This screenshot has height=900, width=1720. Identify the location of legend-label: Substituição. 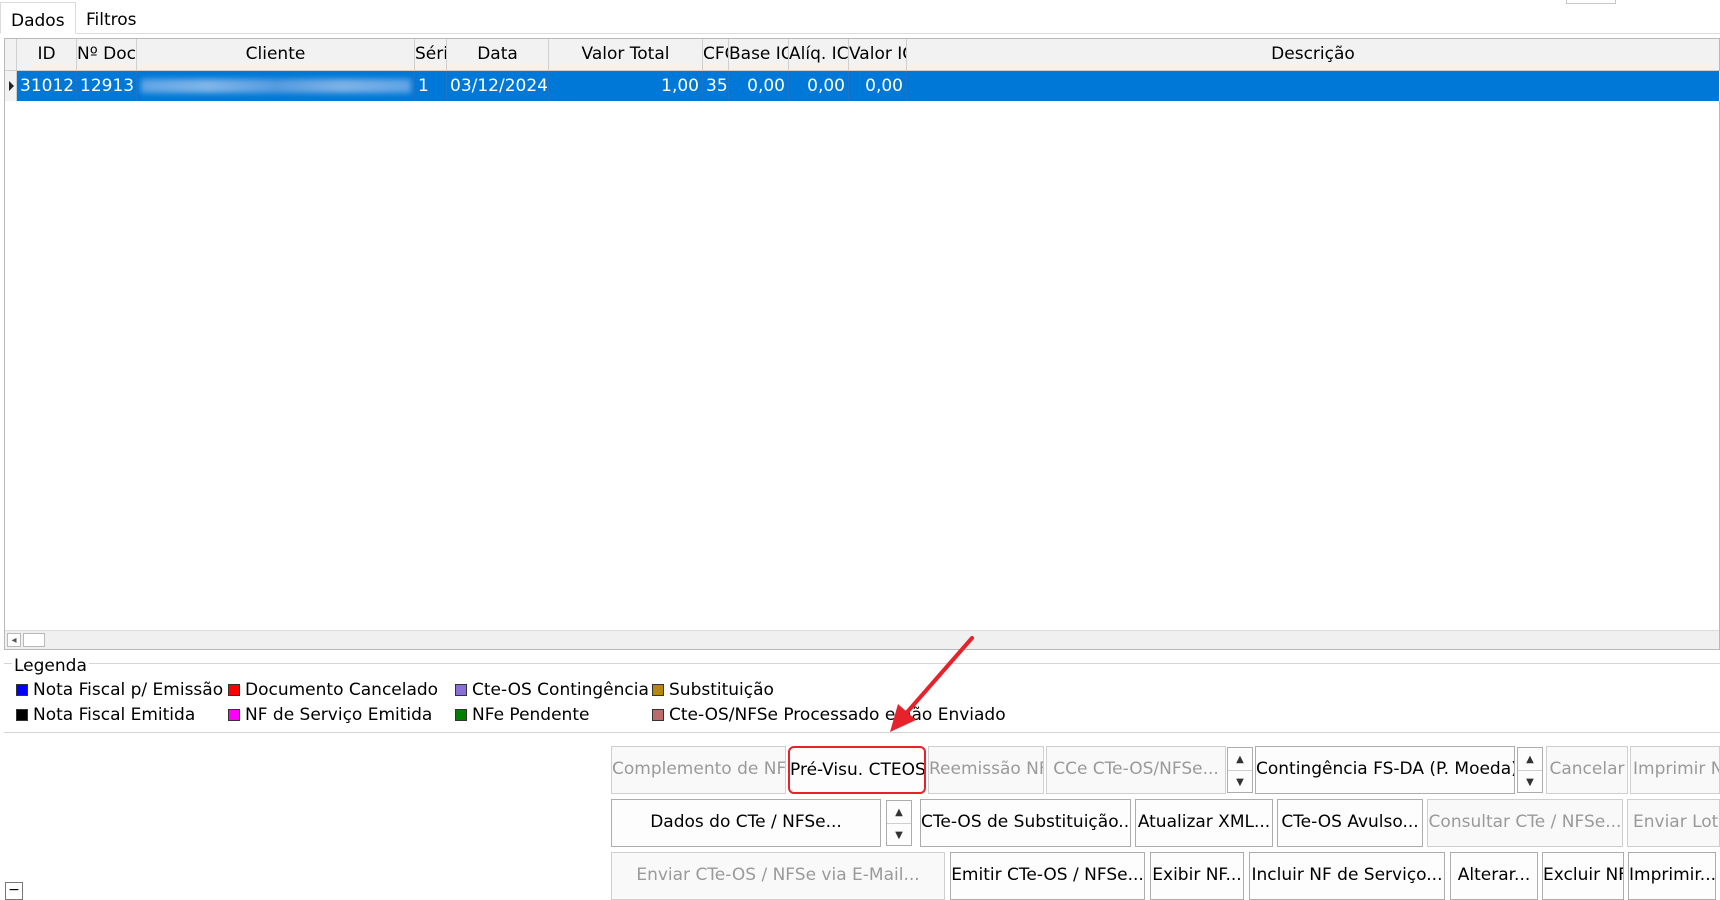
(721, 690).